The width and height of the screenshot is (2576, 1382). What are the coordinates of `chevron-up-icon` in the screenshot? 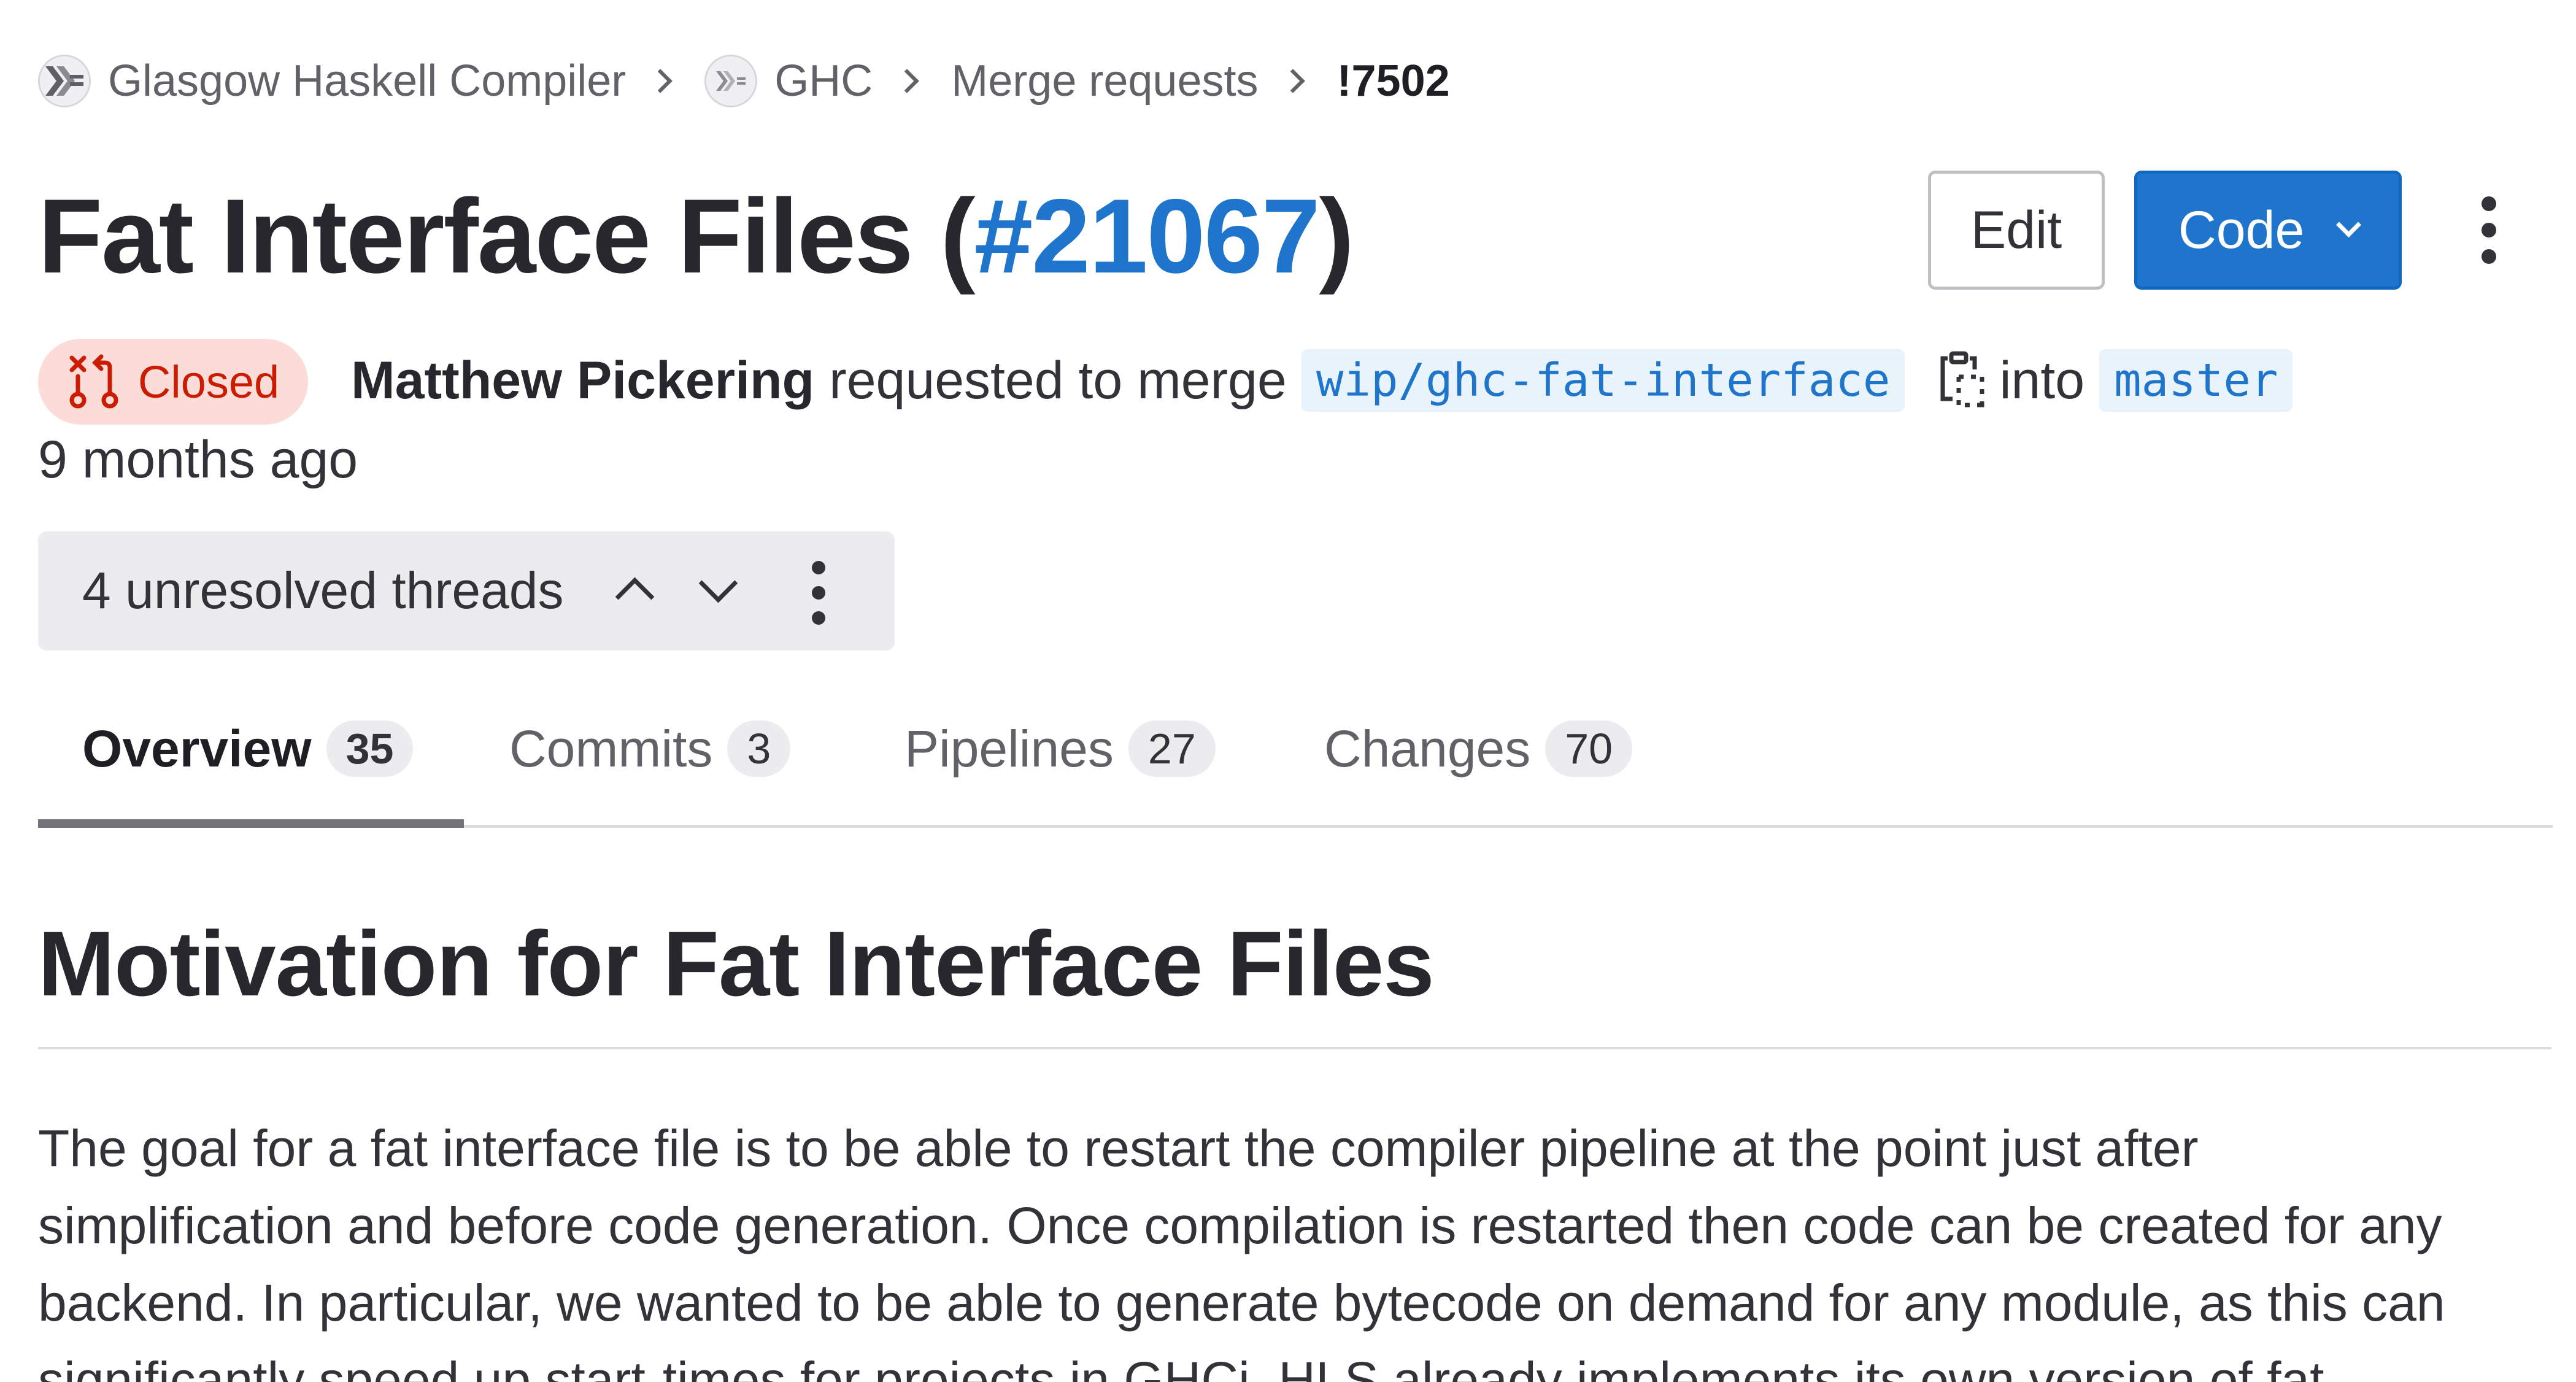 It's located at (635, 597).